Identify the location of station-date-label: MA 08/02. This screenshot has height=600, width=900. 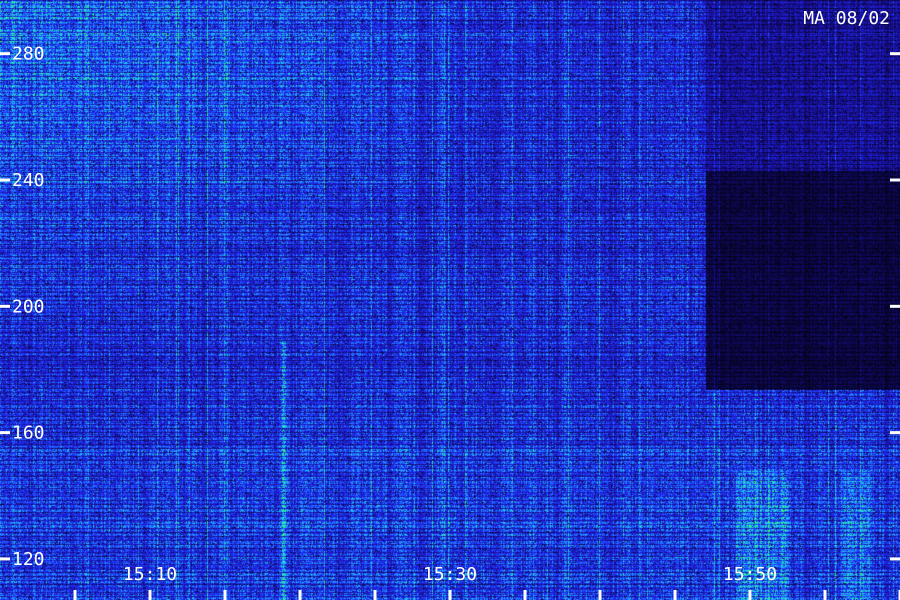
(846, 18).